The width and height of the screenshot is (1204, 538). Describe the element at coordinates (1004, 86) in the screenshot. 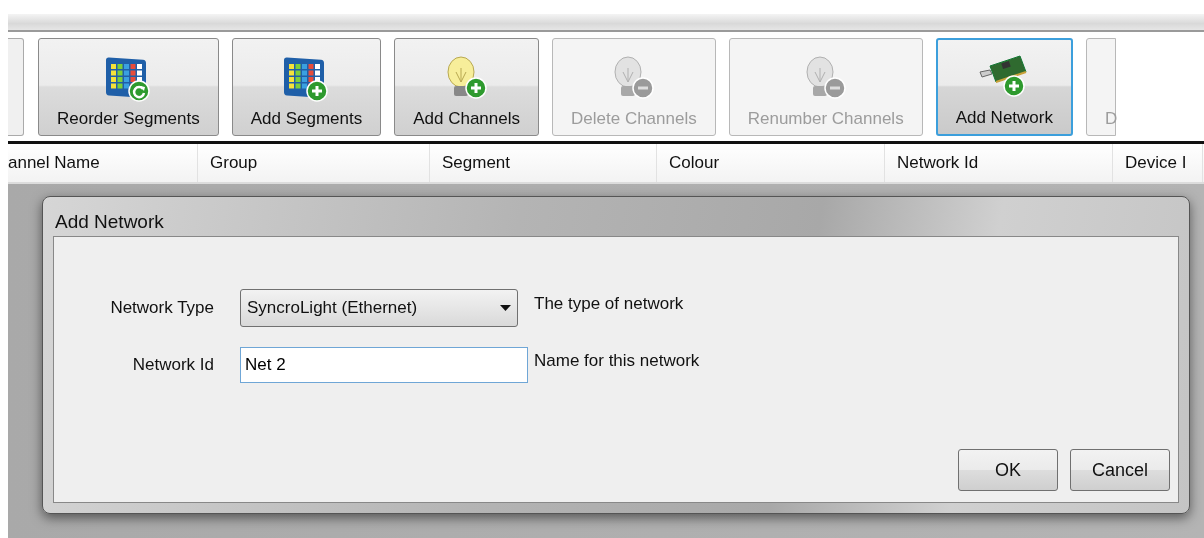

I see `toolbar-button: Add Network` at that location.